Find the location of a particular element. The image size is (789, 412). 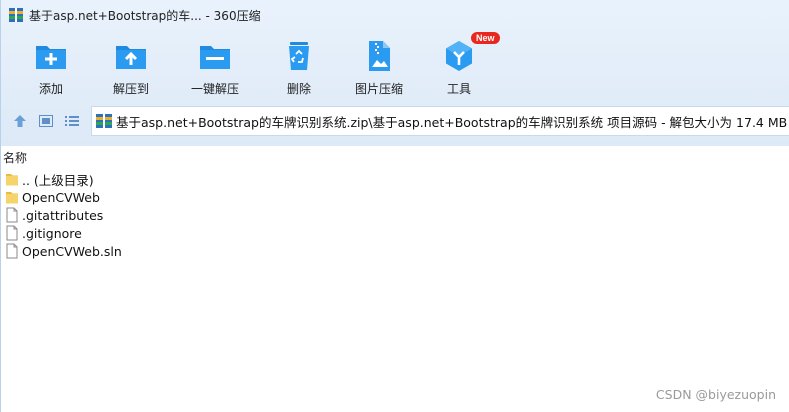

watermark: CSDN @biyezuopin is located at coordinates (715, 394).